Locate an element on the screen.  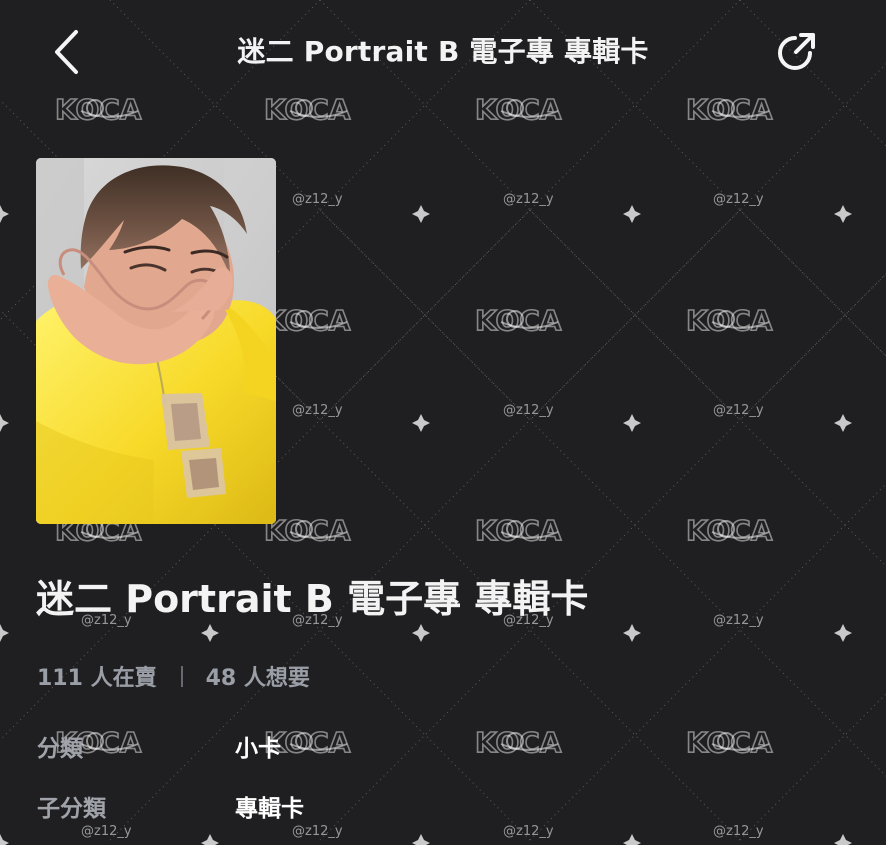
selling-count: 111 人在賣 is located at coordinates (97, 678).